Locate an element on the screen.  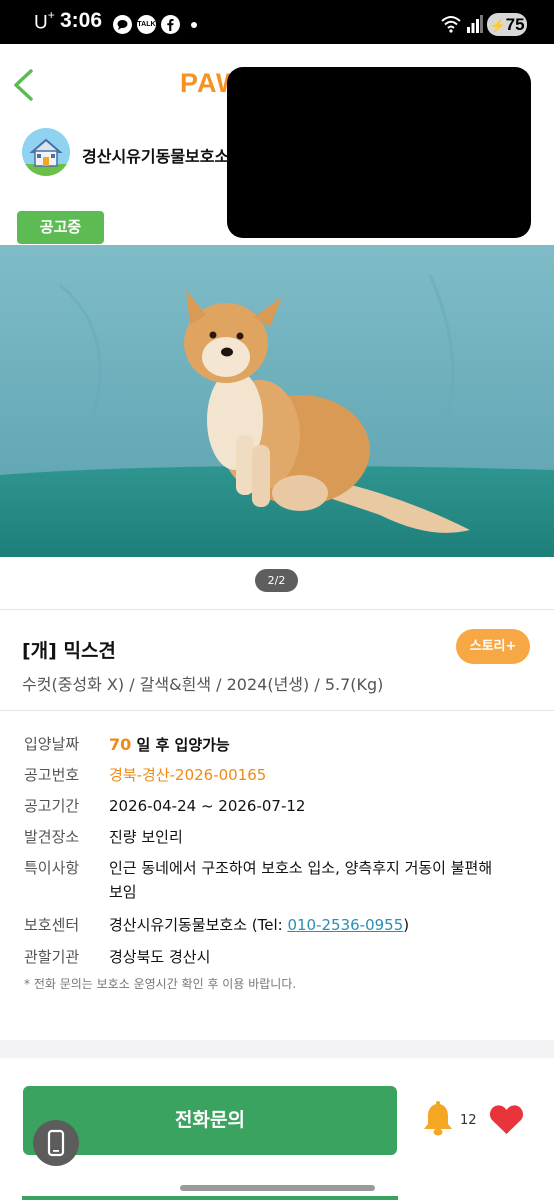
animal-summary: 수컷(중성화 X) / 갈색&흰색 / 2024(년생) / 5.7(Kg) is located at coordinates (203, 684).